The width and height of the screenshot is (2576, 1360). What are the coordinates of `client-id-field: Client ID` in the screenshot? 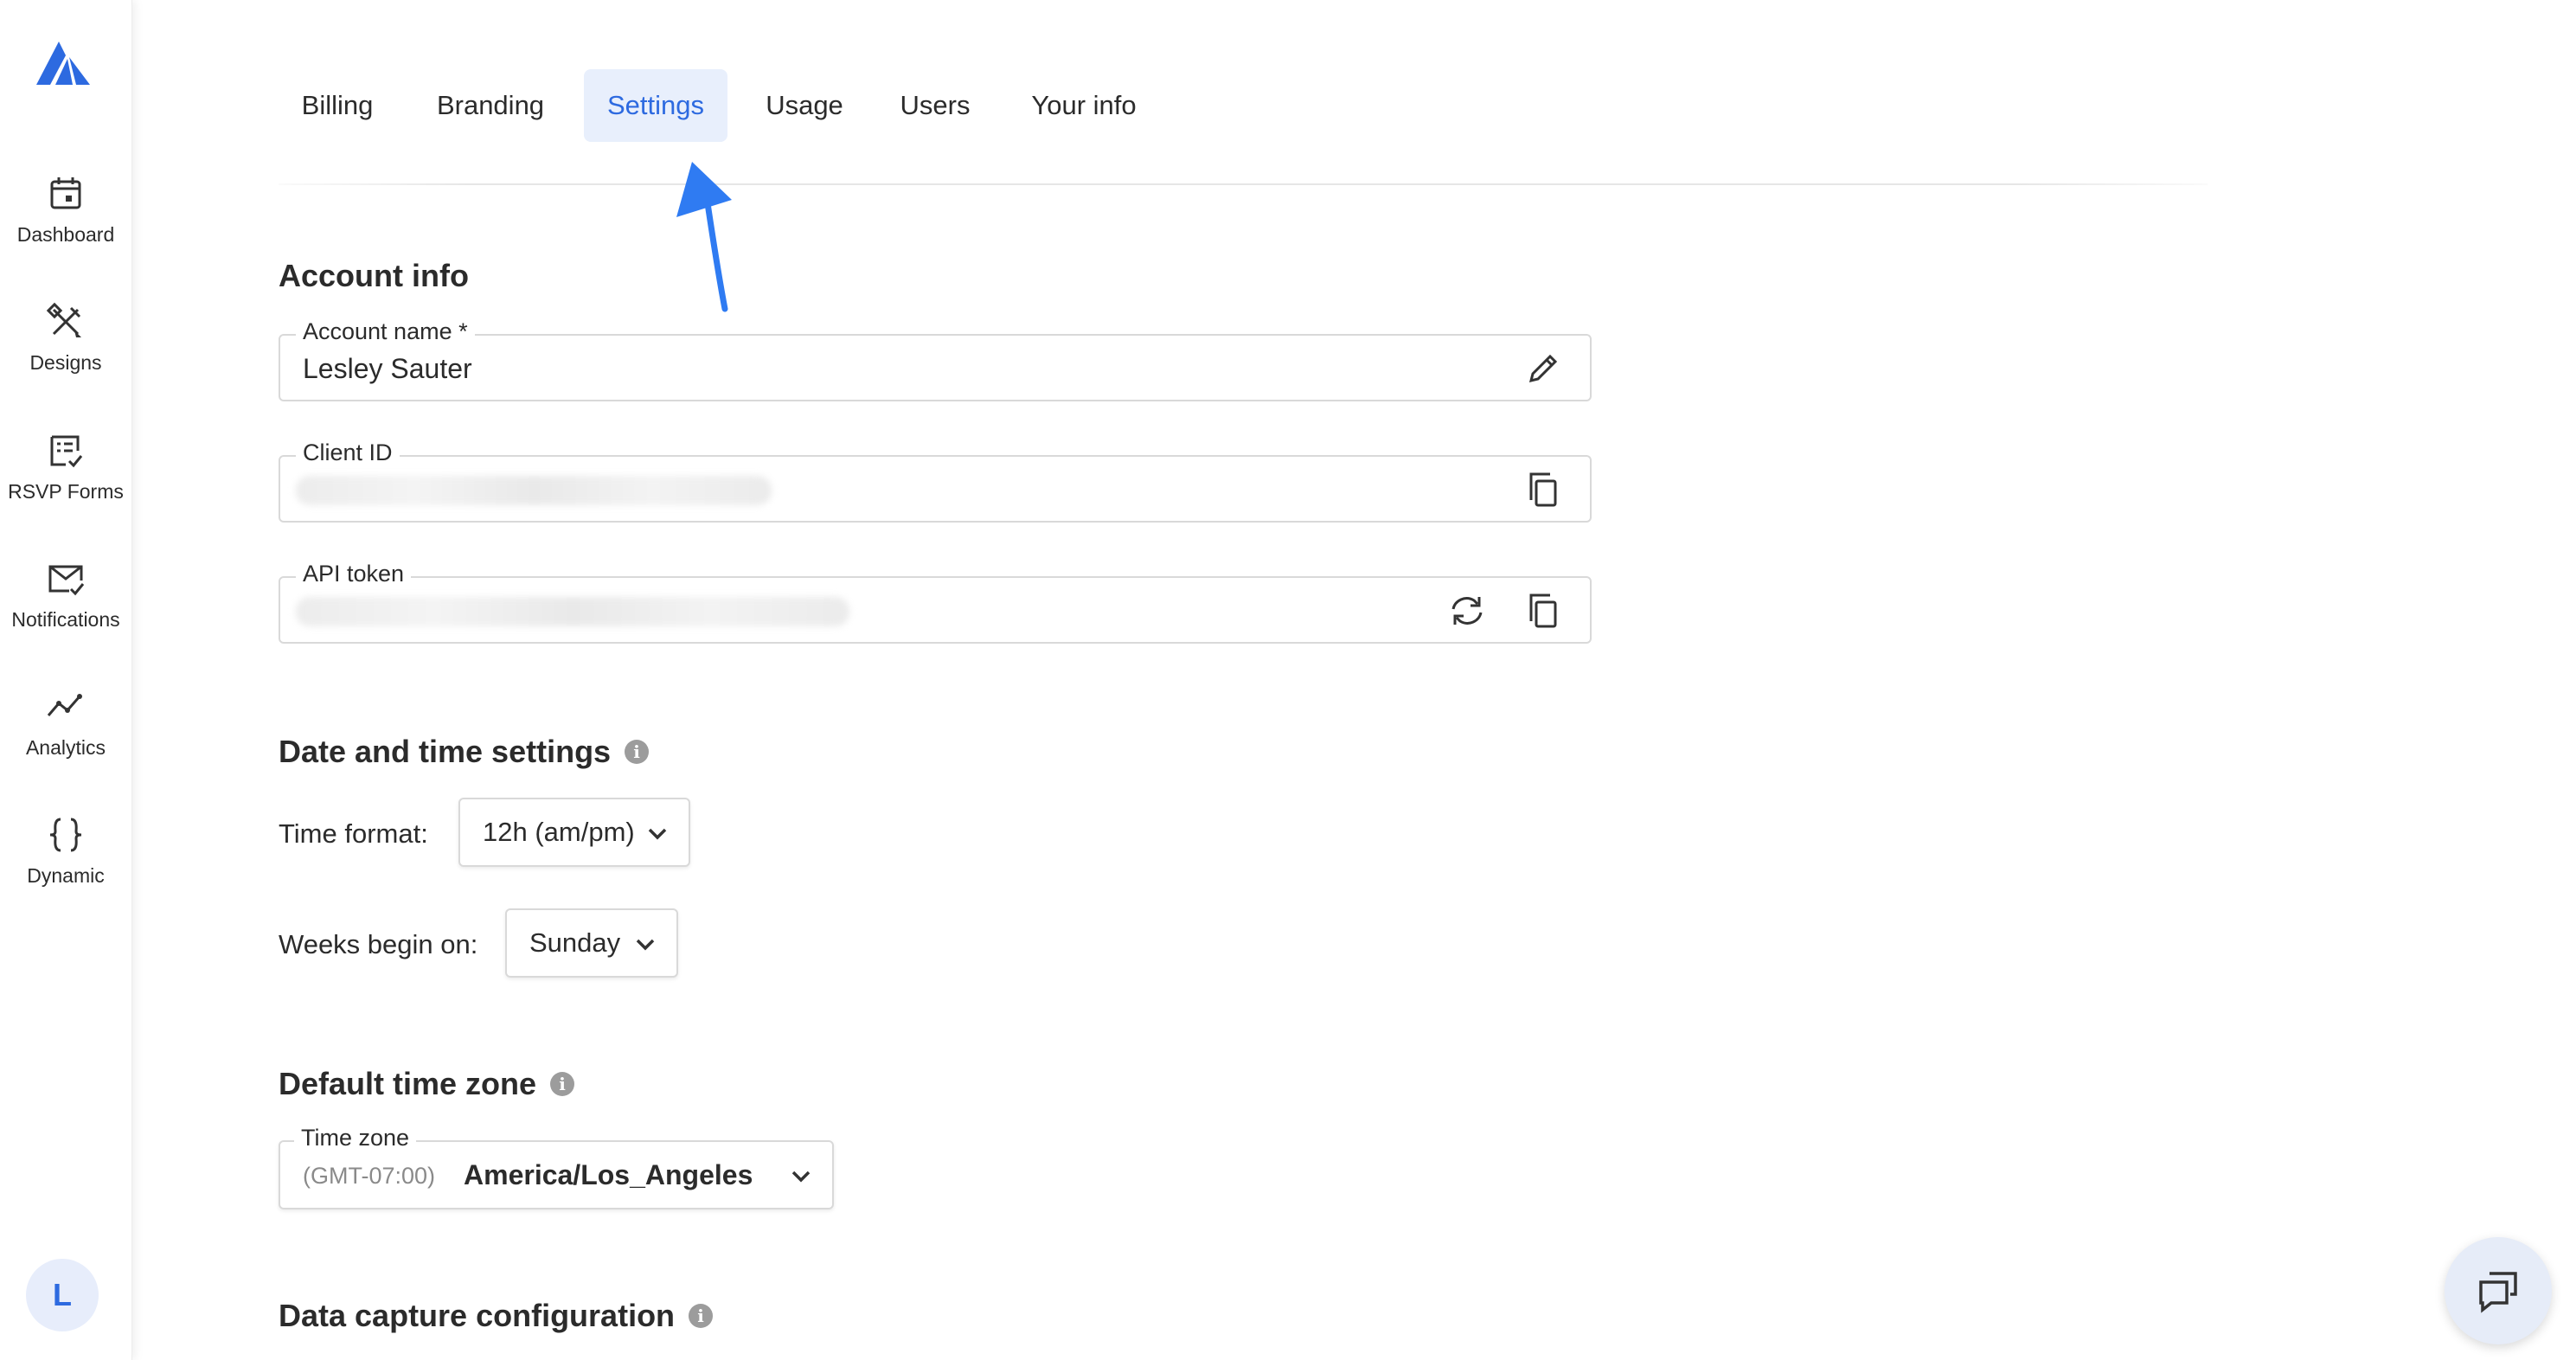 It's located at (935, 481).